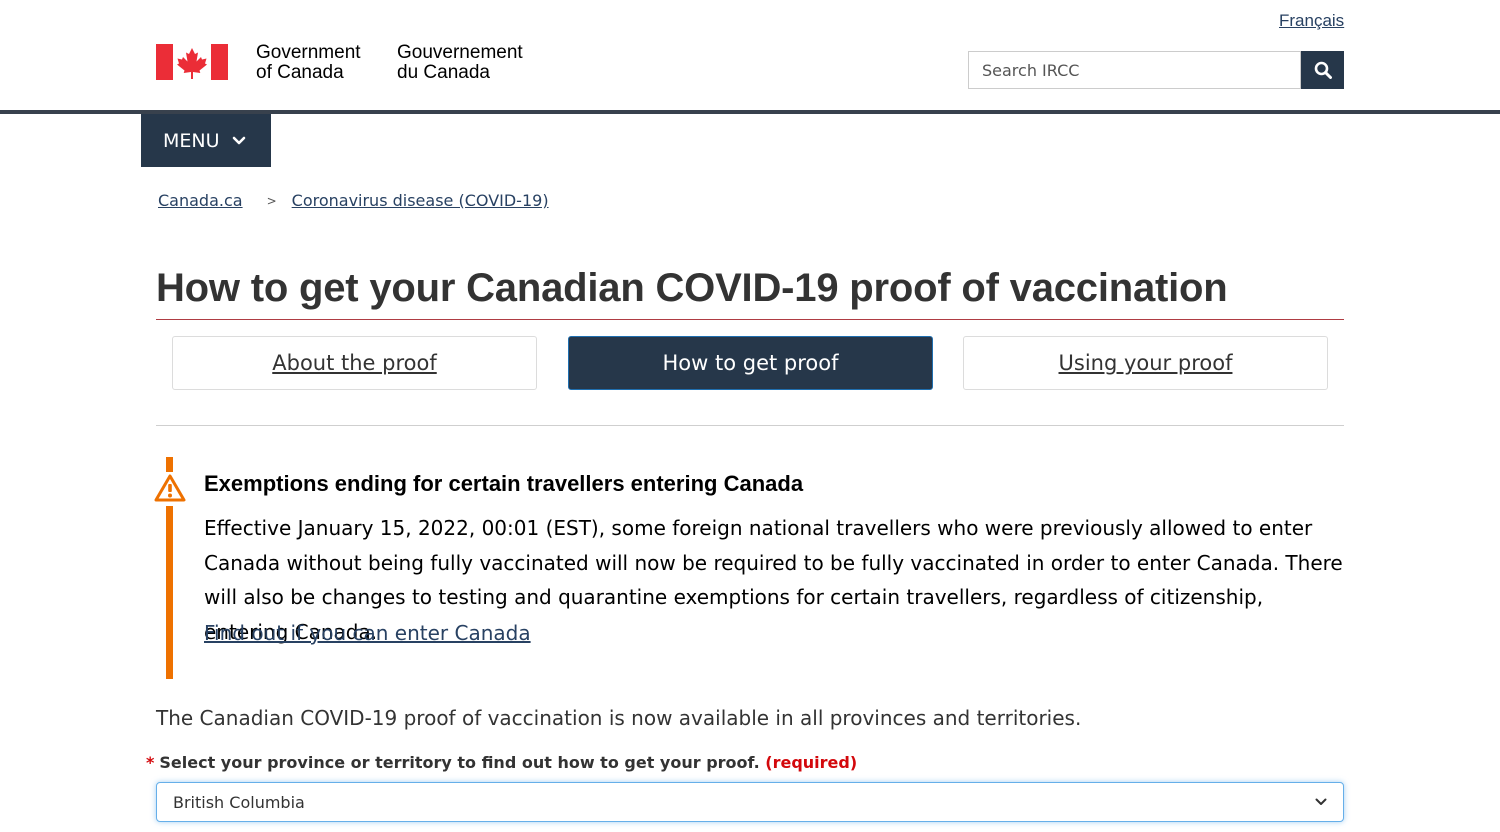  I want to click on language-toggle-link: Français, so click(1311, 21).